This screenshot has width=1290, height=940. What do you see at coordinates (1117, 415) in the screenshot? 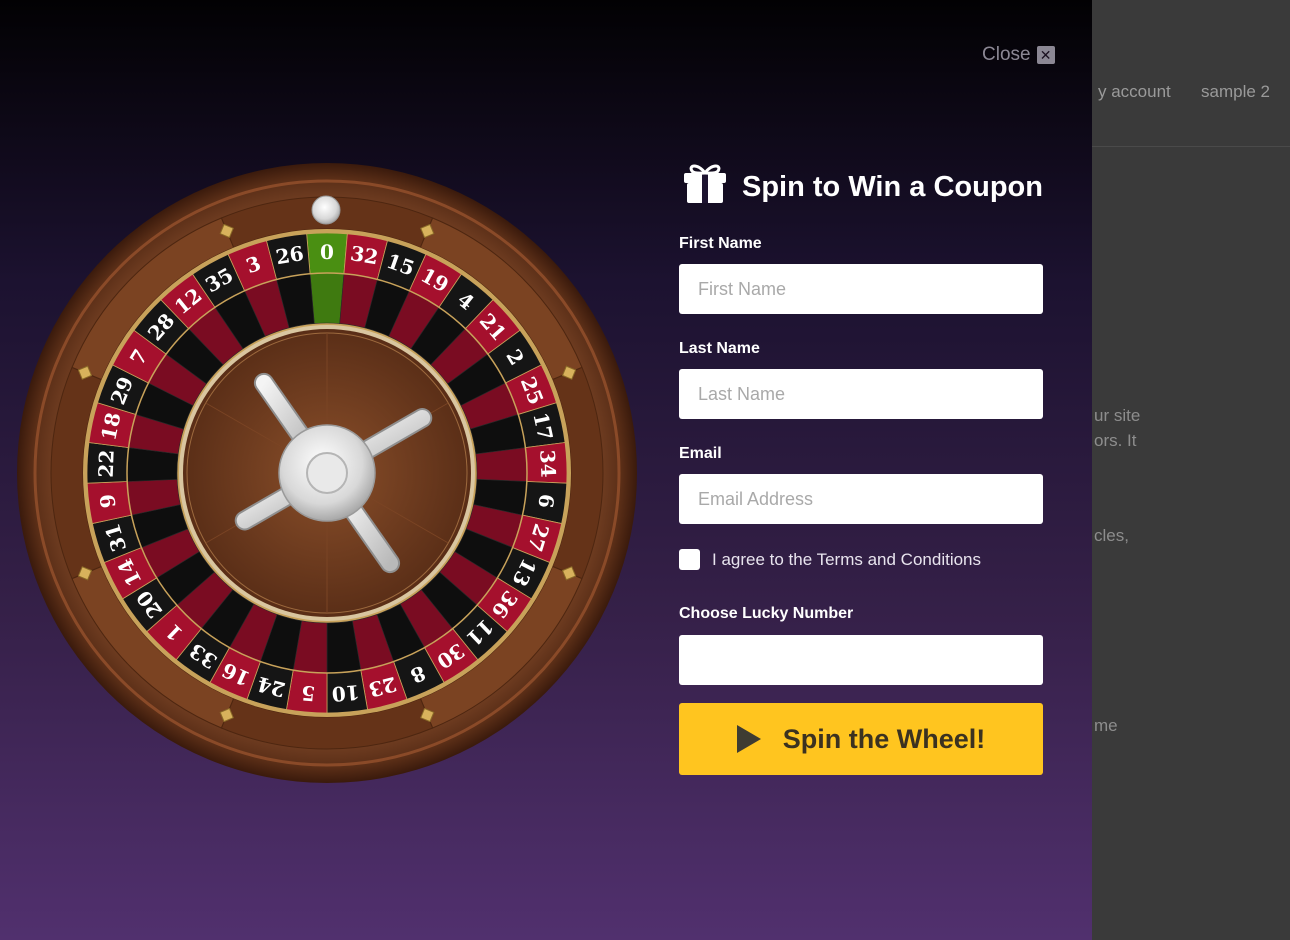
I see `bg-text-line: ur site` at bounding box center [1117, 415].